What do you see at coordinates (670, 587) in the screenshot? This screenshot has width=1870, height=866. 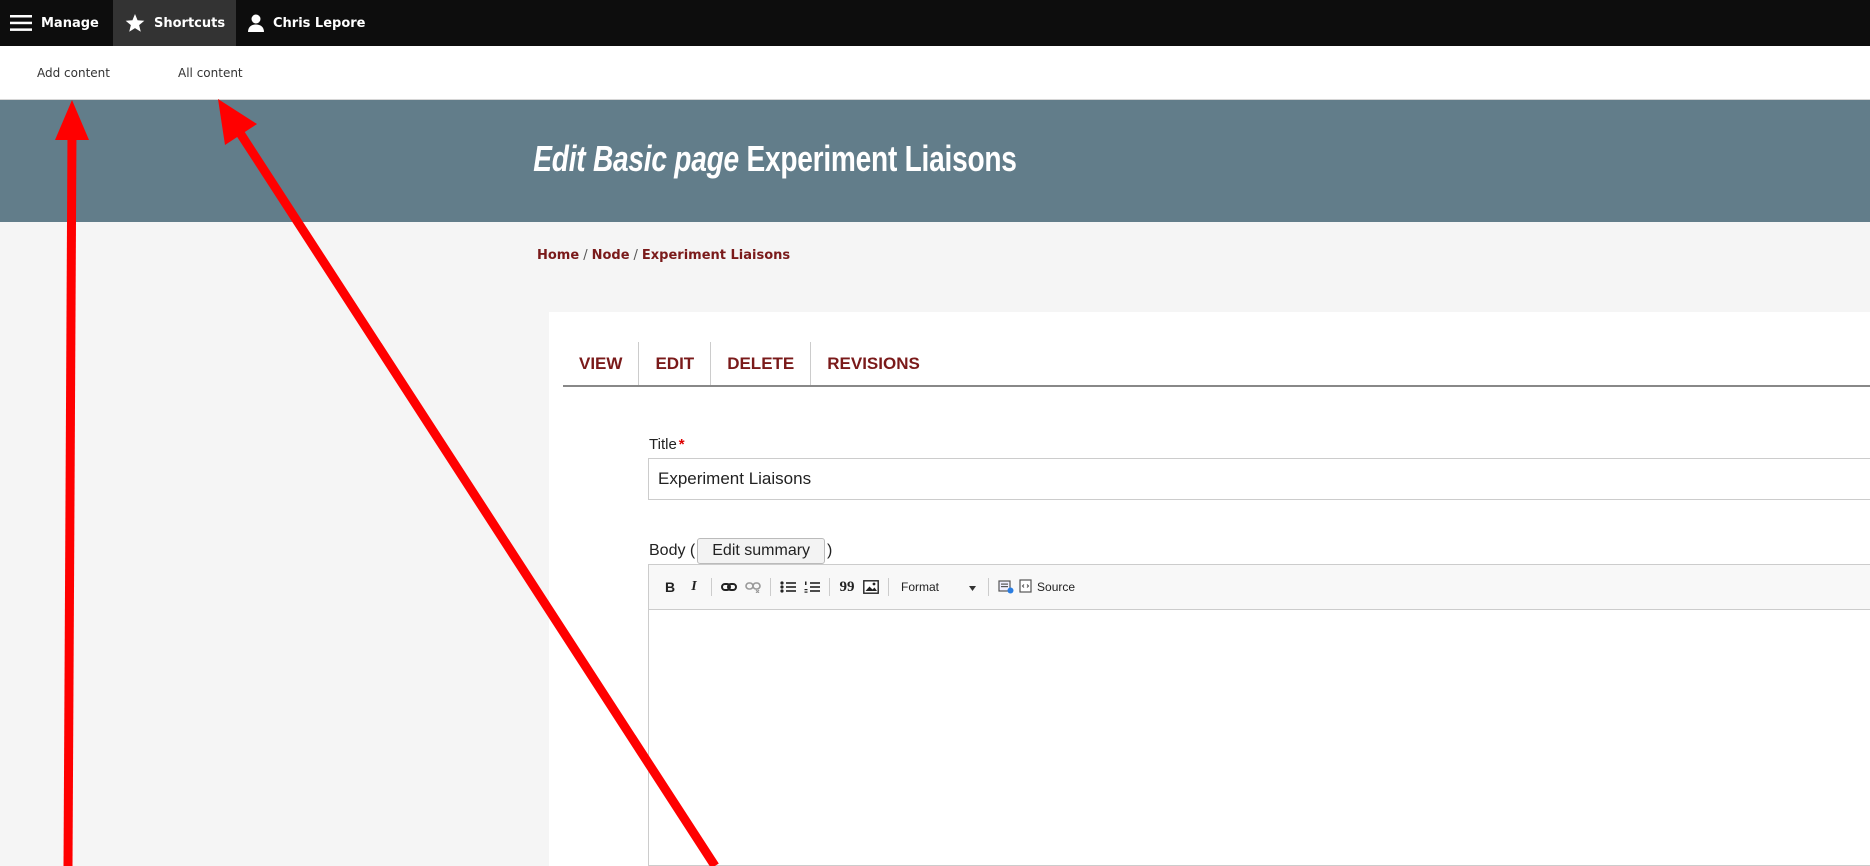 I see `bold-button: B` at bounding box center [670, 587].